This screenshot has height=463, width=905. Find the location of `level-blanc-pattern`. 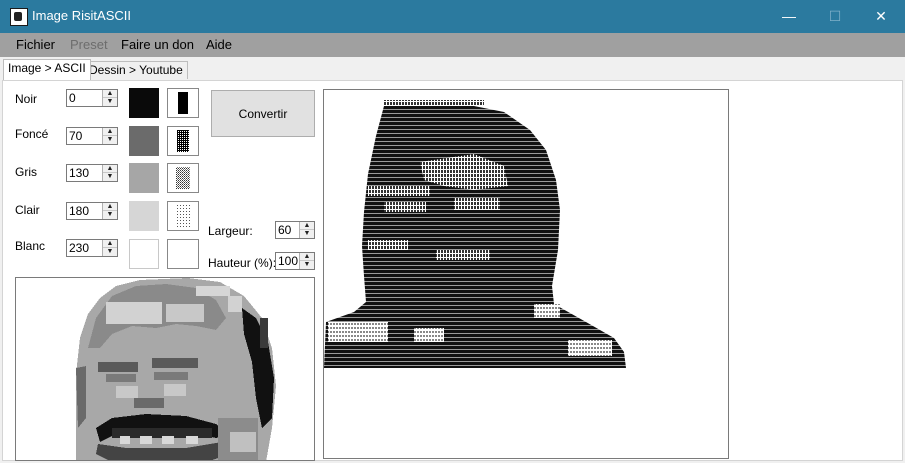

level-blanc-pattern is located at coordinates (183, 254).